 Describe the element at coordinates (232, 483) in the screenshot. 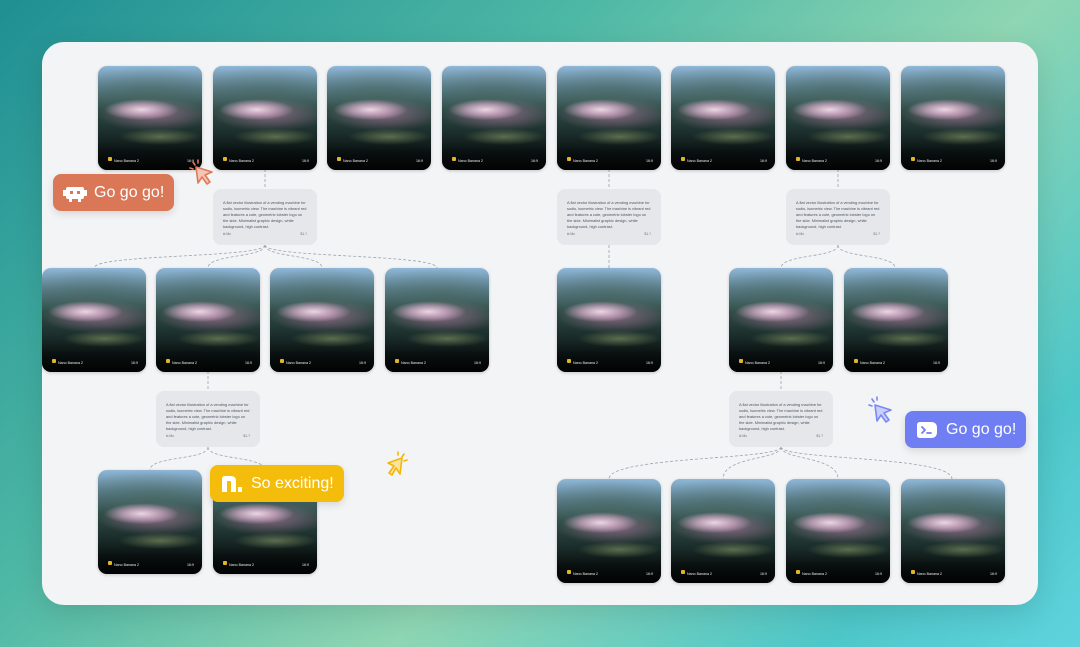

I see `n-logo-icon` at that location.